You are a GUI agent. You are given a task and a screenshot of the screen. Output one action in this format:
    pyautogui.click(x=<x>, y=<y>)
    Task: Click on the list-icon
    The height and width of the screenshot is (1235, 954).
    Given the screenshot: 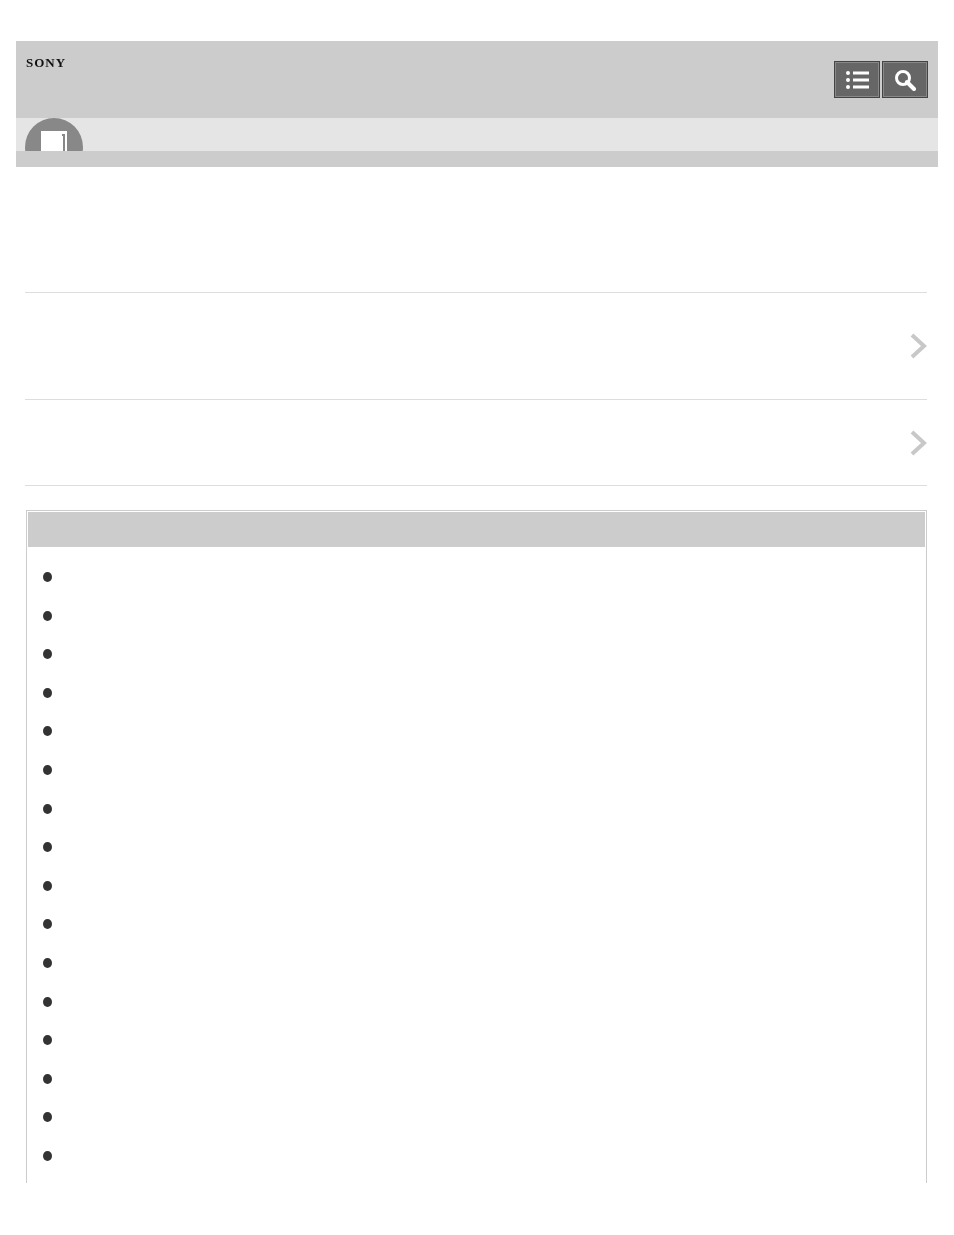 What is the action you would take?
    pyautogui.click(x=857, y=79)
    